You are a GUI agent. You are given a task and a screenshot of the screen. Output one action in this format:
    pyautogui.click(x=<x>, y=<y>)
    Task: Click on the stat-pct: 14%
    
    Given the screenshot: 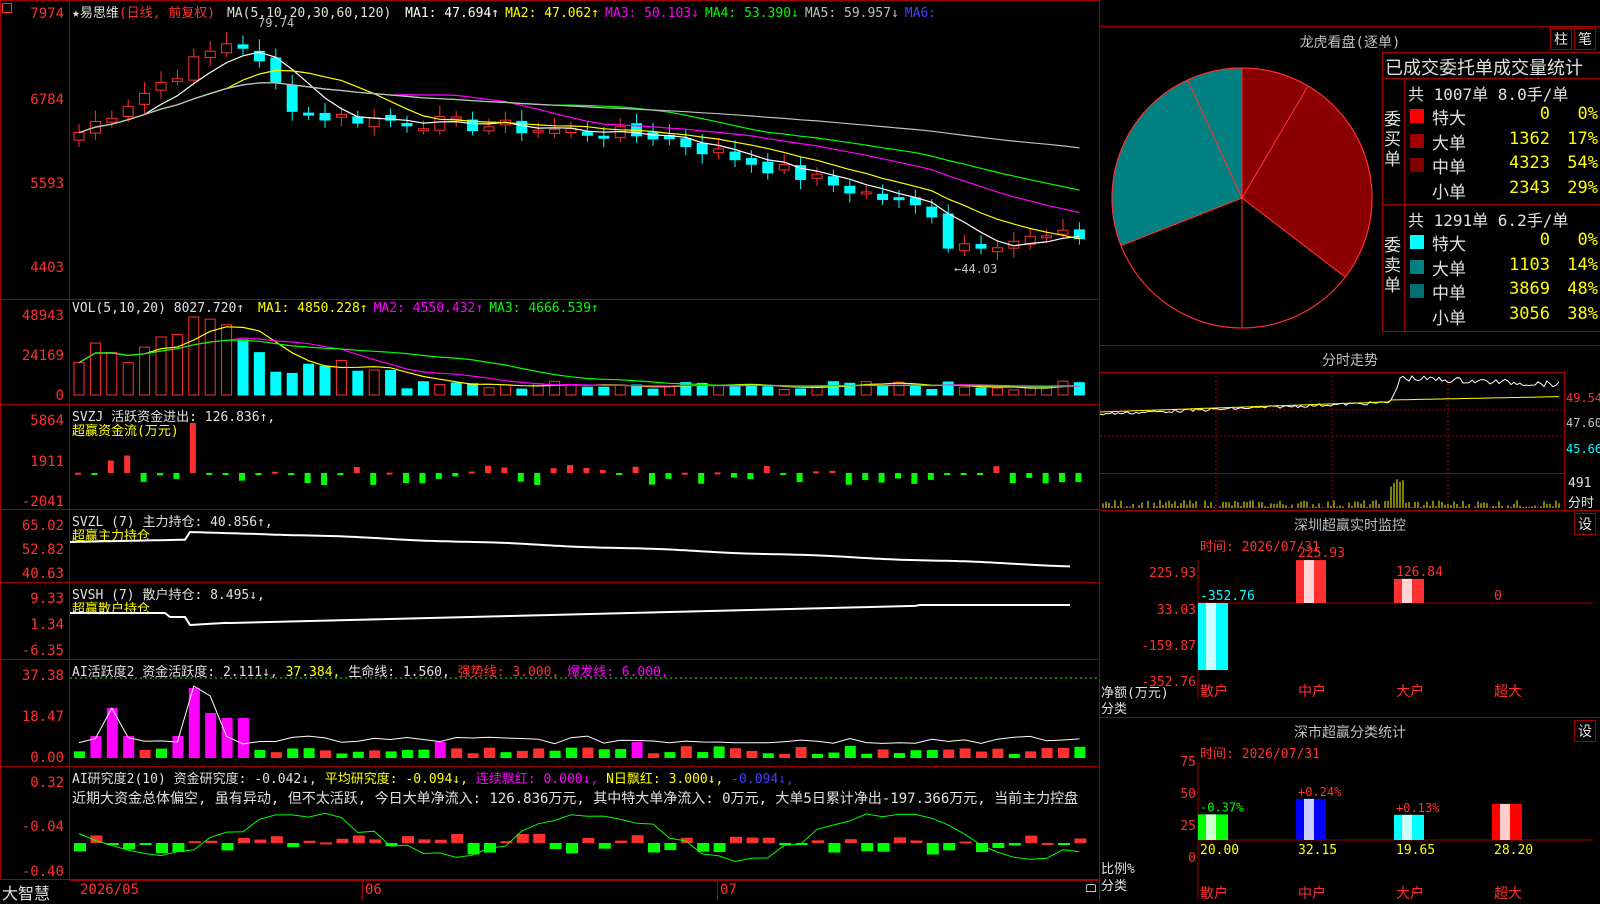 What is the action you would take?
    pyautogui.click(x=1582, y=264)
    